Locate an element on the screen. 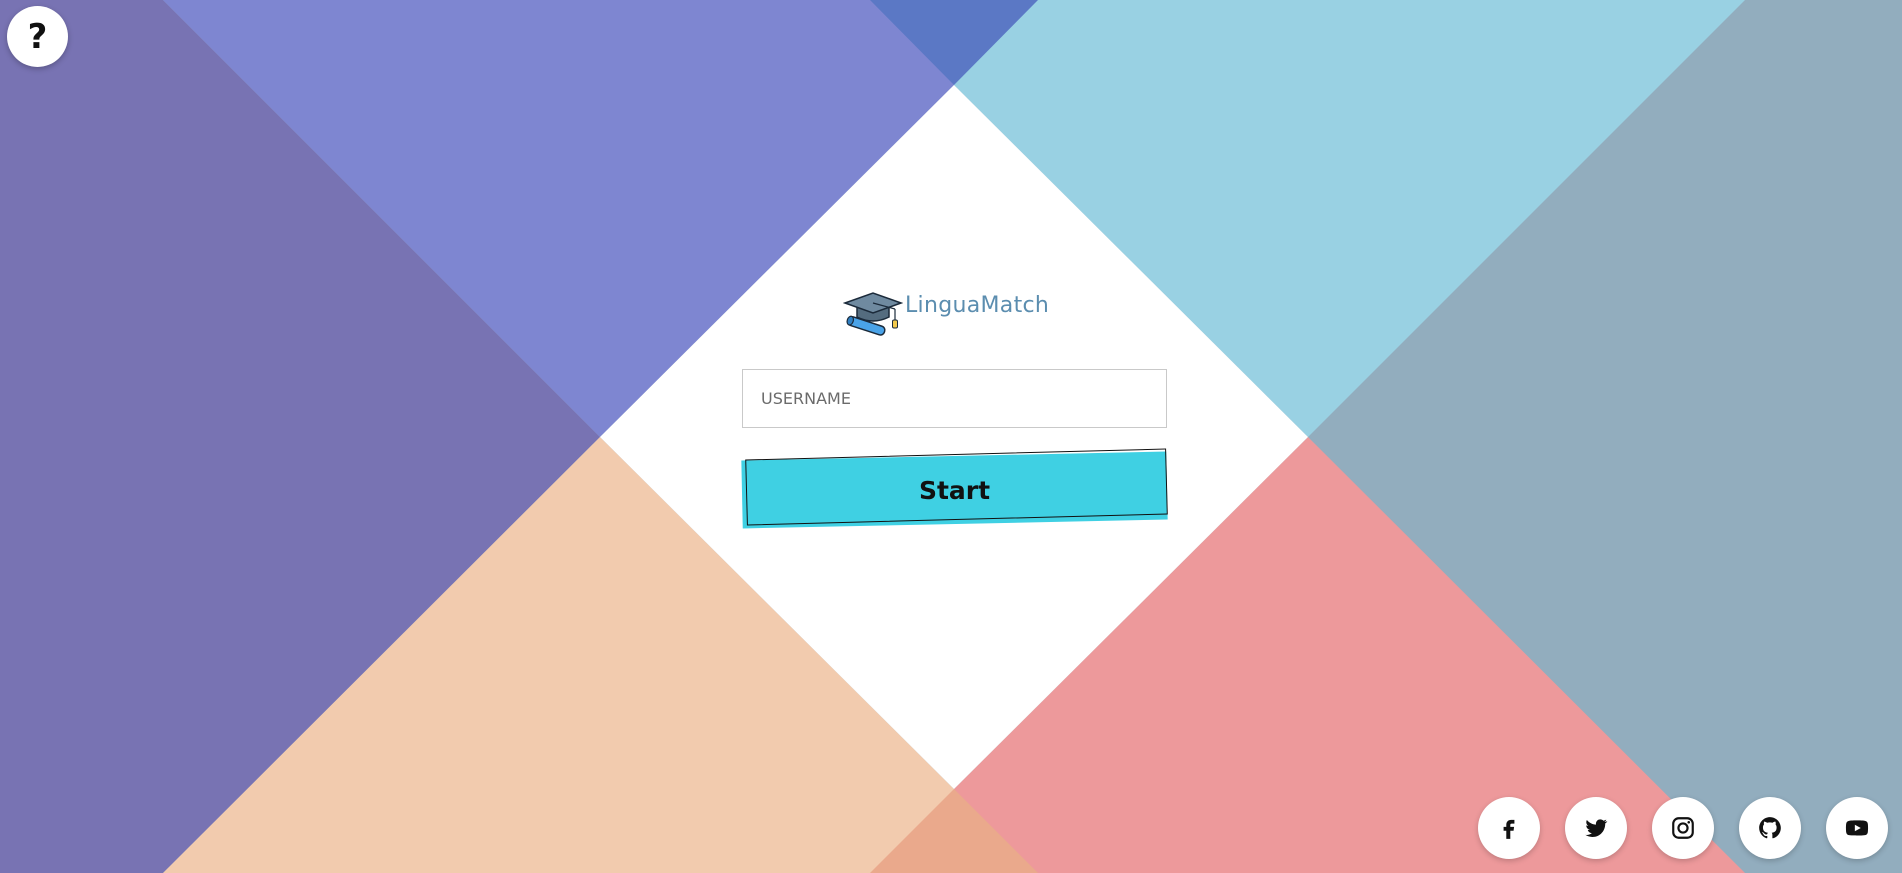 The width and height of the screenshot is (1902, 873). facebook-icon is located at coordinates (1509, 829).